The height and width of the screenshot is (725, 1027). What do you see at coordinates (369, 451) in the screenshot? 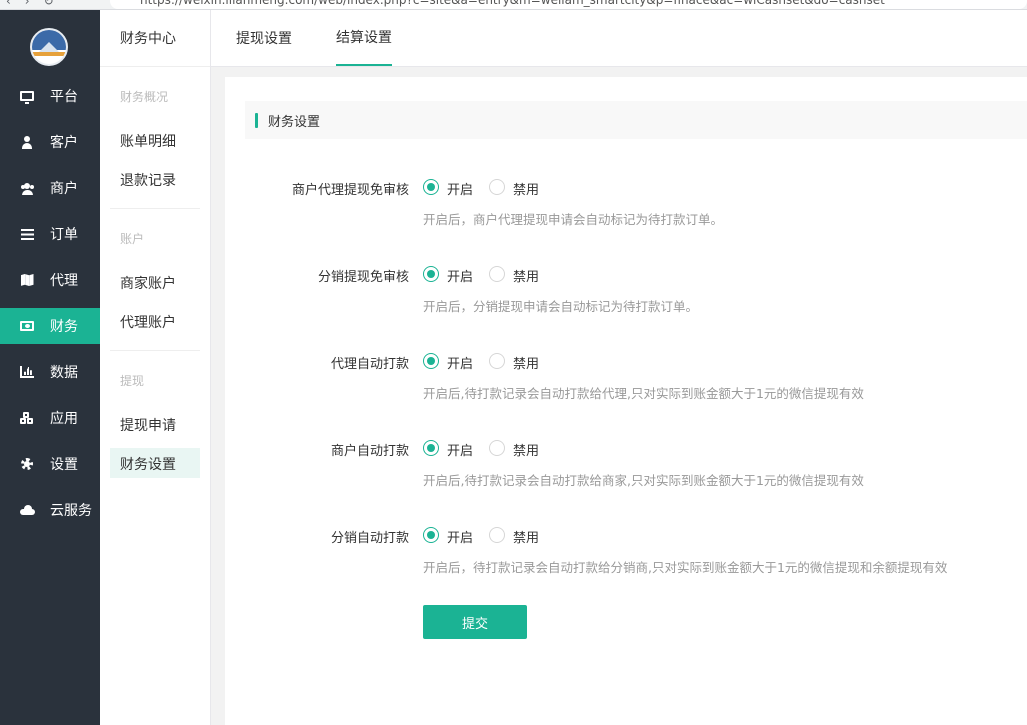
I see `setting-label: 商户自动打款` at bounding box center [369, 451].